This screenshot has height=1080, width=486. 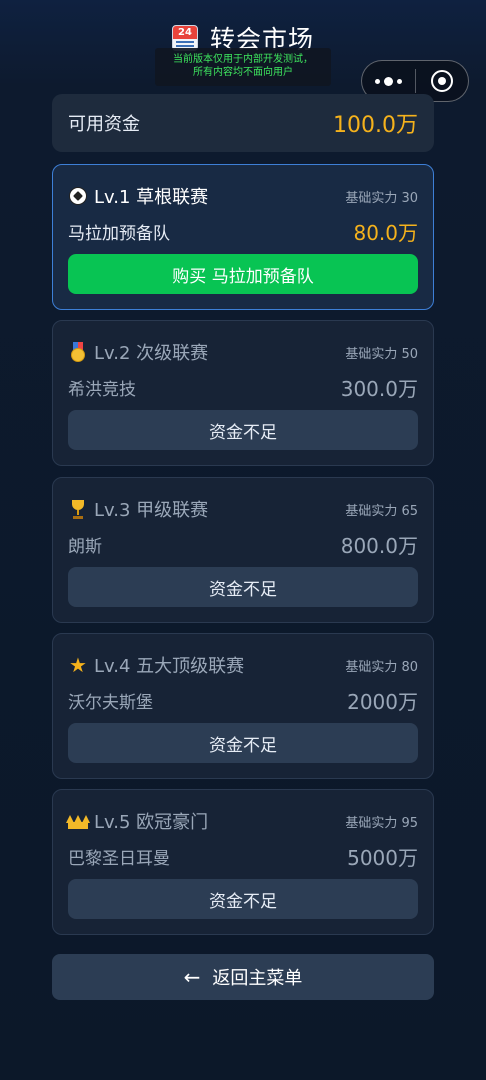 What do you see at coordinates (381, 354) in the screenshot?
I see `tier-base-strength: 基础实力 50` at bounding box center [381, 354].